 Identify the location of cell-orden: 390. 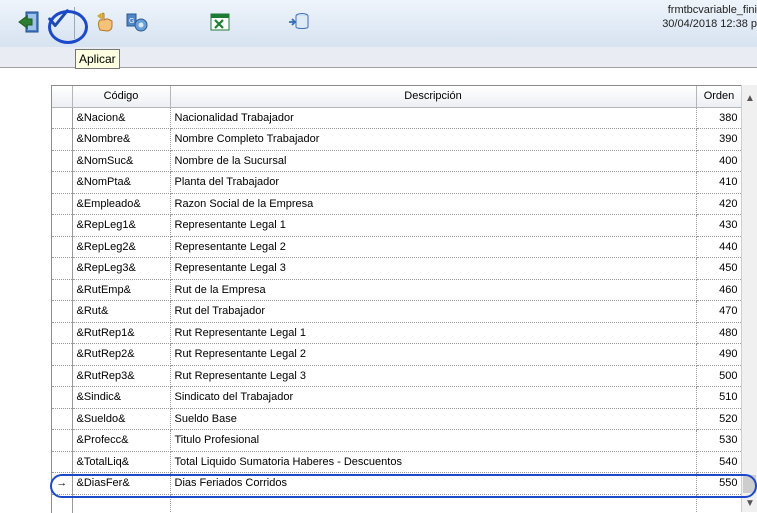
(719, 139).